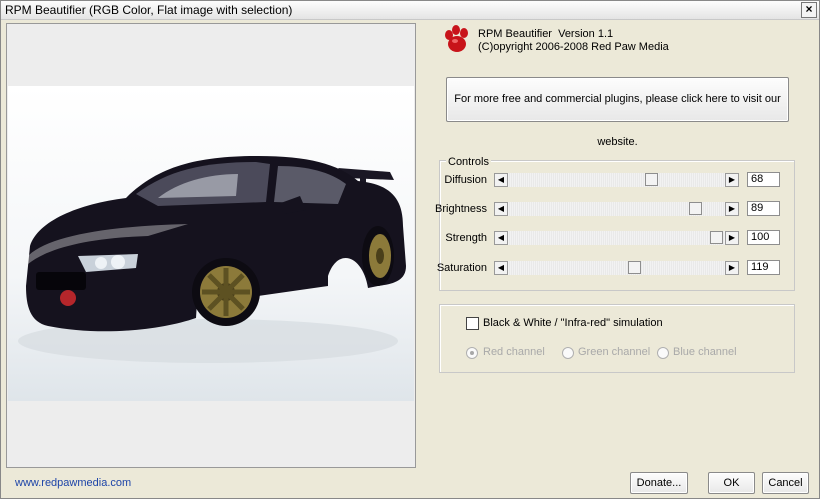  Describe the element at coordinates (732, 238) in the screenshot. I see `strength-right-arrow-icon: ▶` at that location.